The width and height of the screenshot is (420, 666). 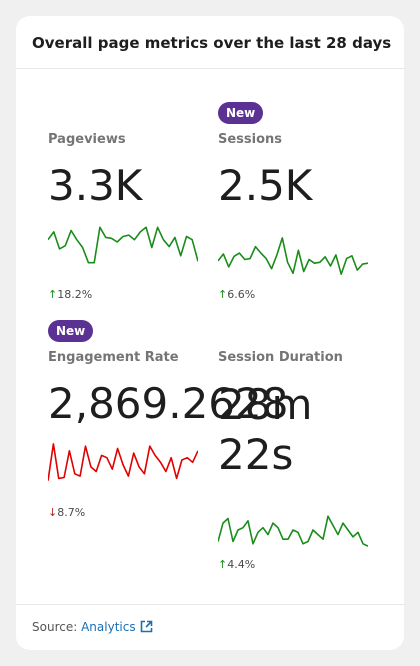 What do you see at coordinates (280, 357) in the screenshot?
I see `metric-label: Session Duration` at bounding box center [280, 357].